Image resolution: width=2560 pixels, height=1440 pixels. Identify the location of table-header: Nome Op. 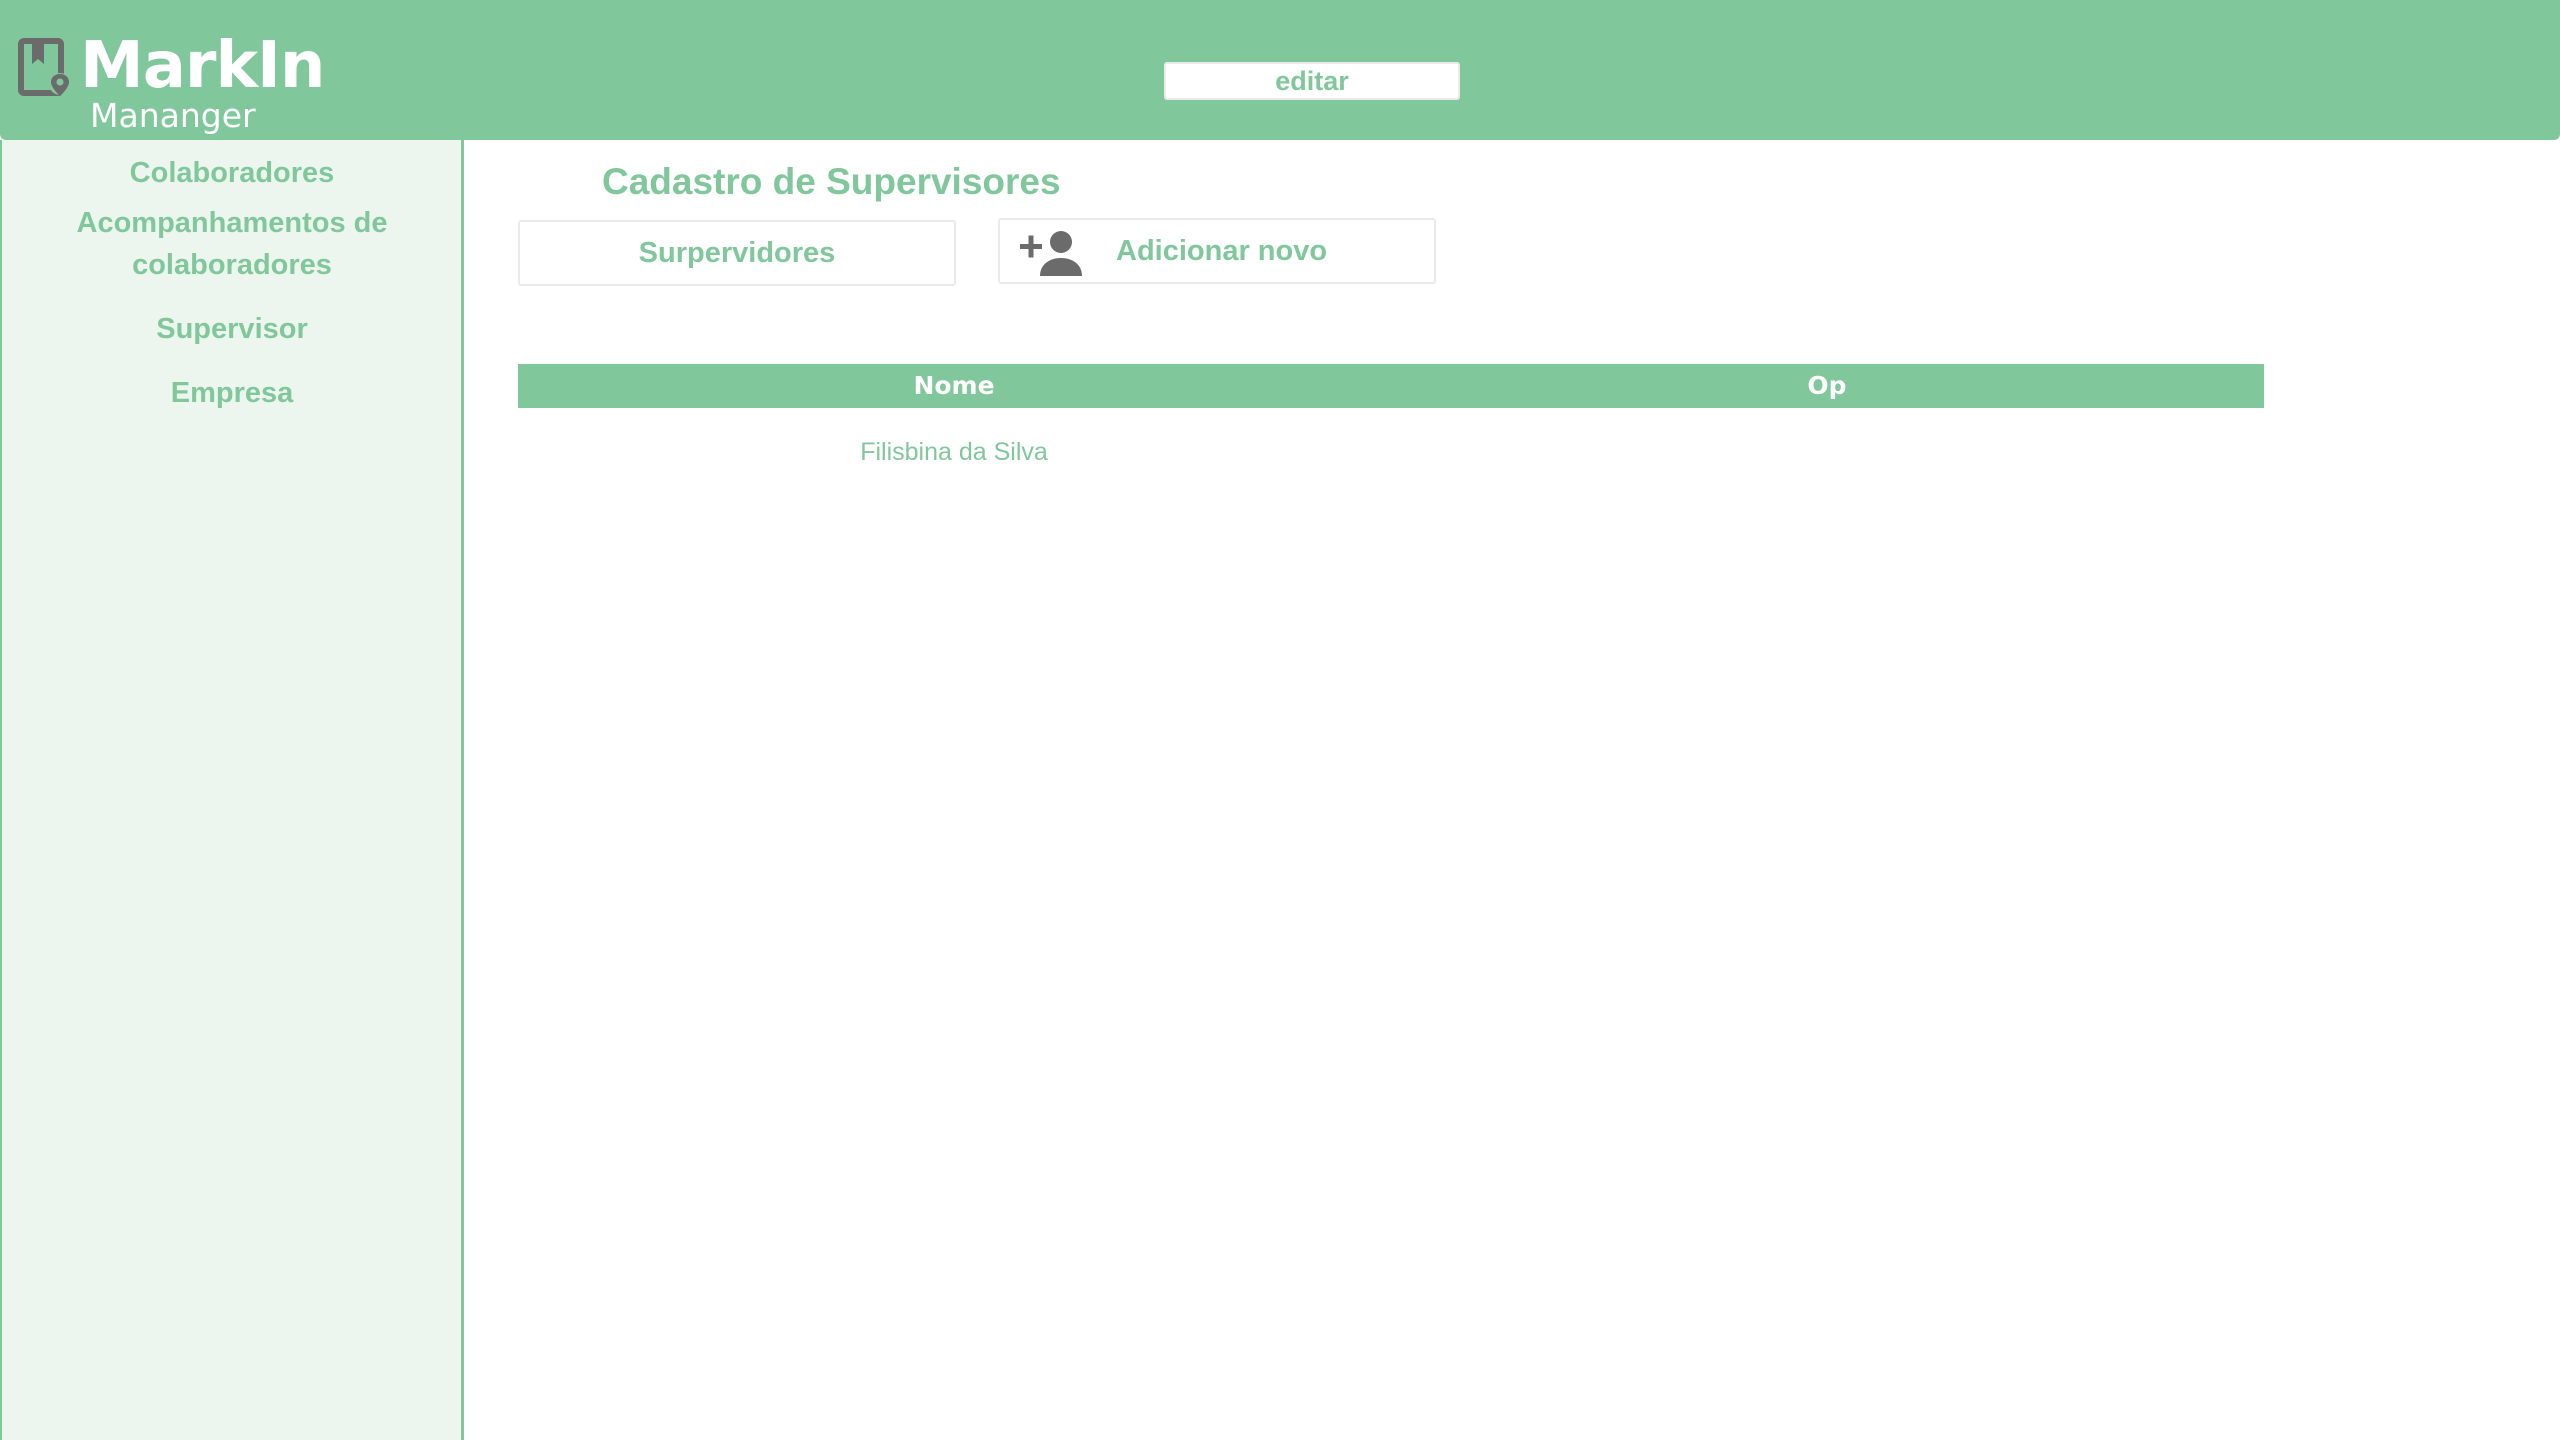
(1391, 386).